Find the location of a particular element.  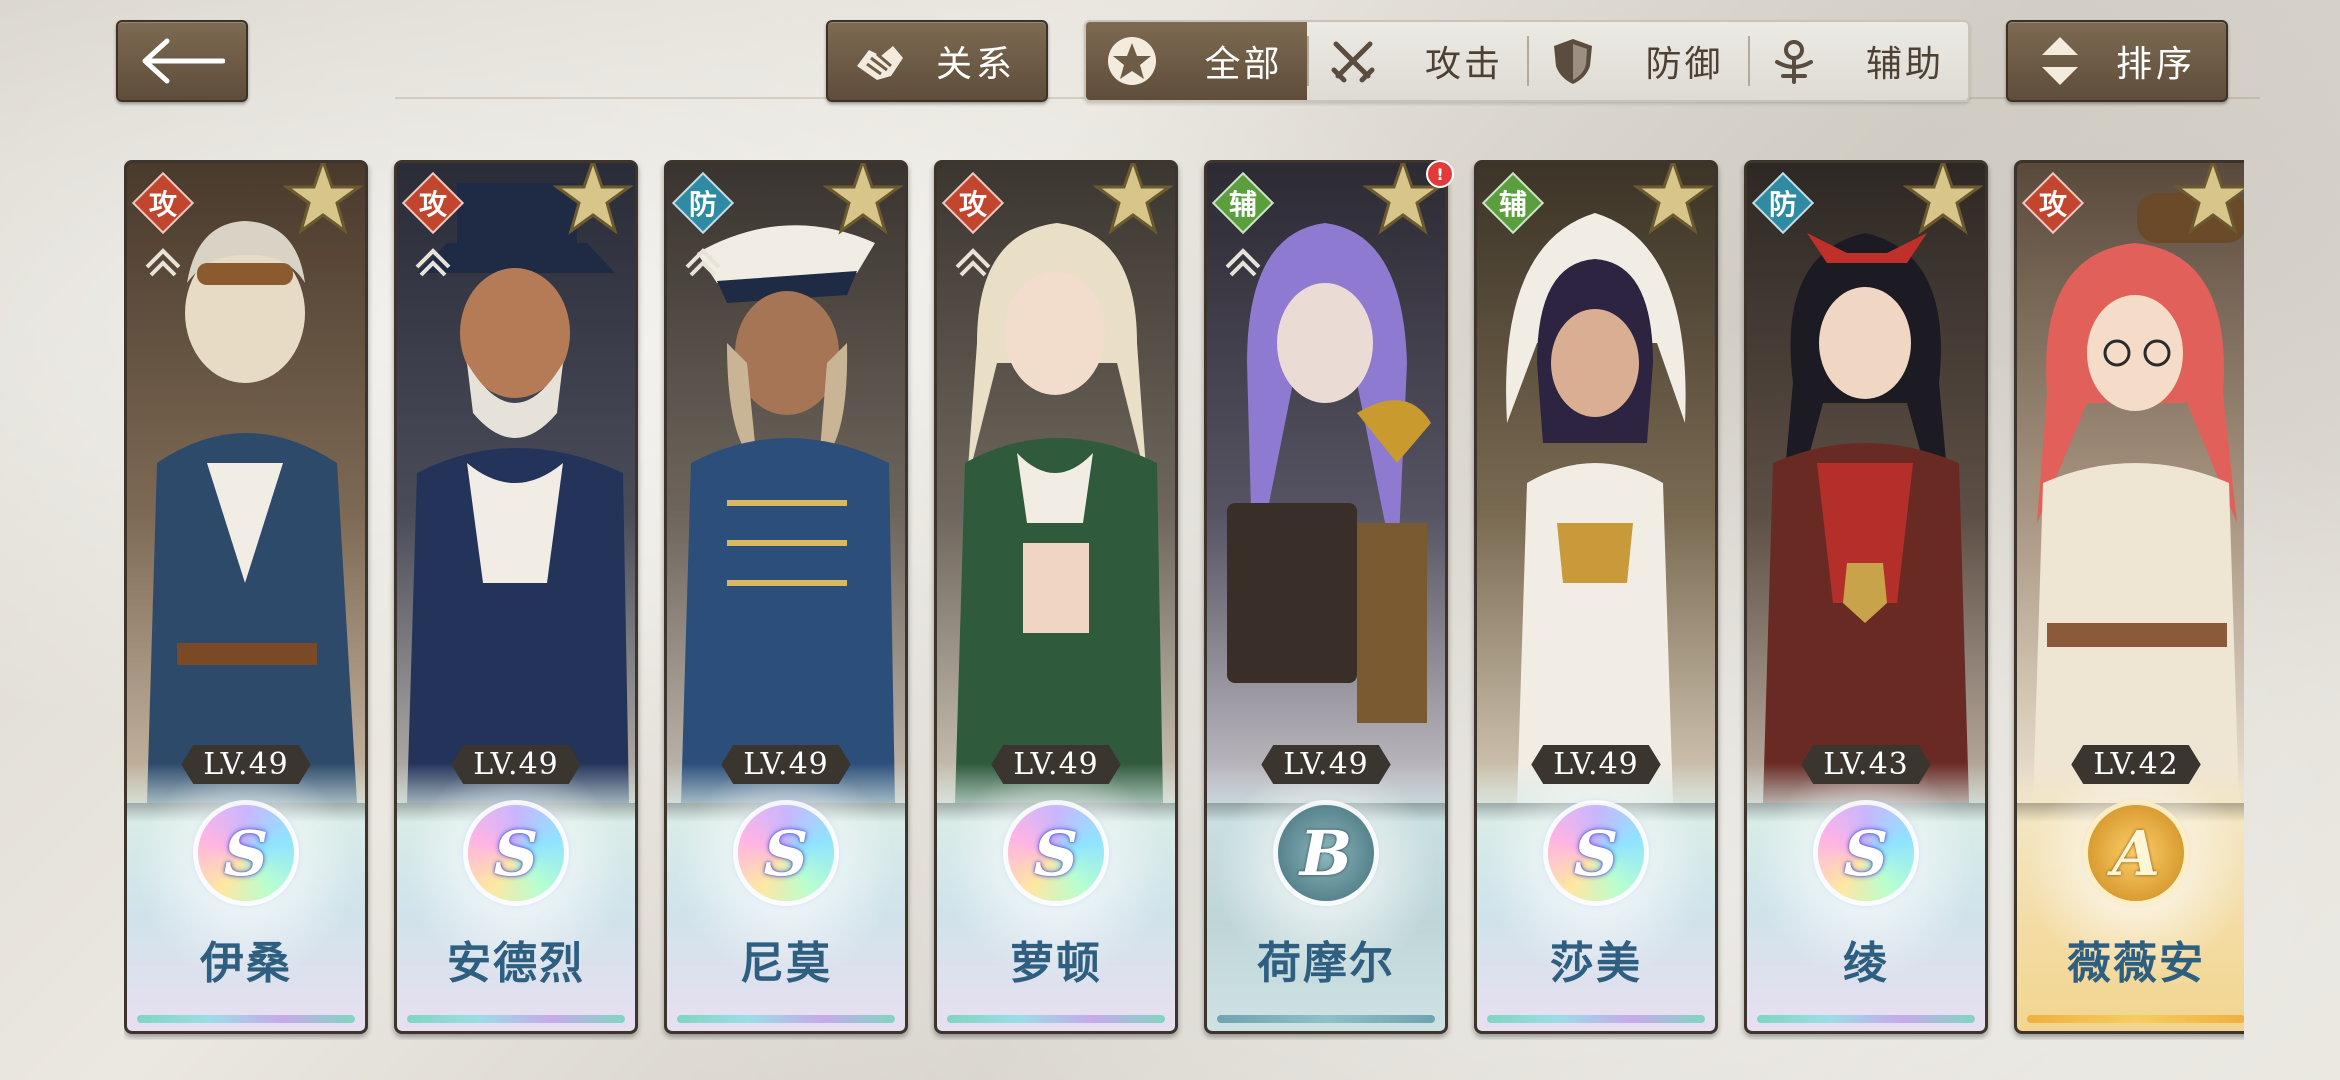

character-card-4: 攻 LV.49 S 萝顿 is located at coordinates (1056, 597).